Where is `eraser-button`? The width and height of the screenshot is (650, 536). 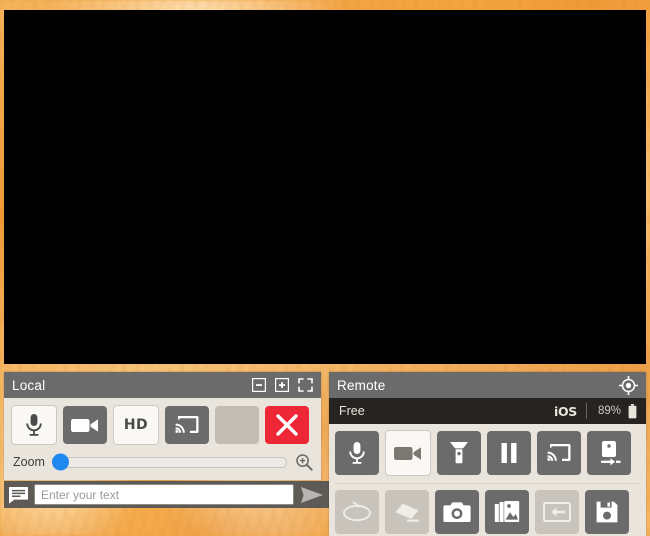 eraser-button is located at coordinates (407, 512).